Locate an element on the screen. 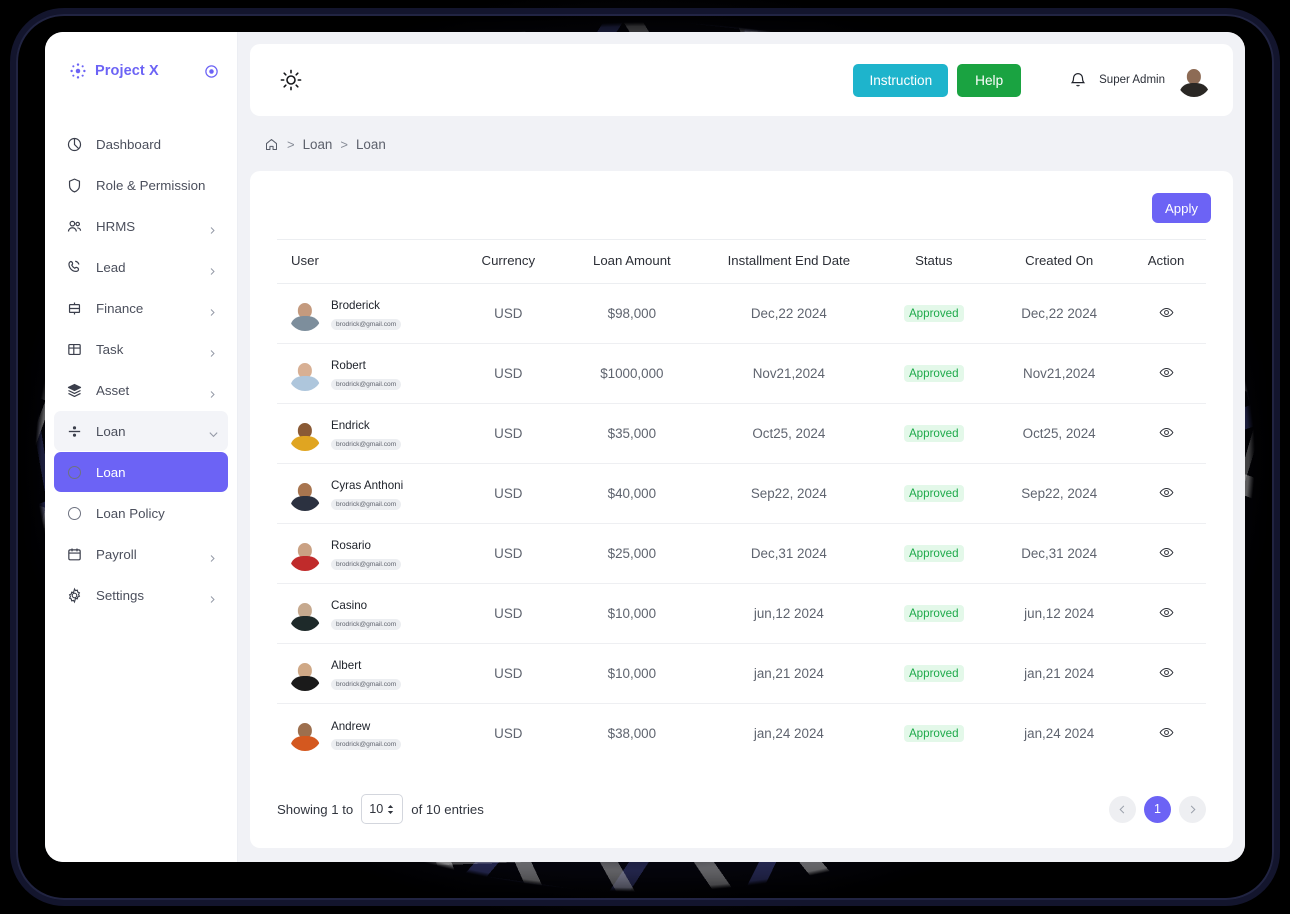 Image resolution: width=1290 pixels, height=914 pixels. grid-icon is located at coordinates (74, 349).